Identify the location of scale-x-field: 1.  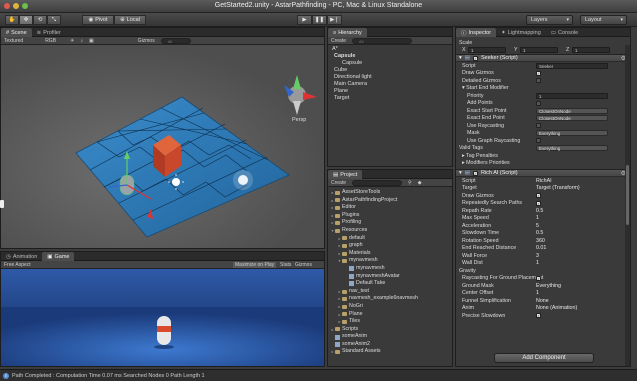
(487, 50).